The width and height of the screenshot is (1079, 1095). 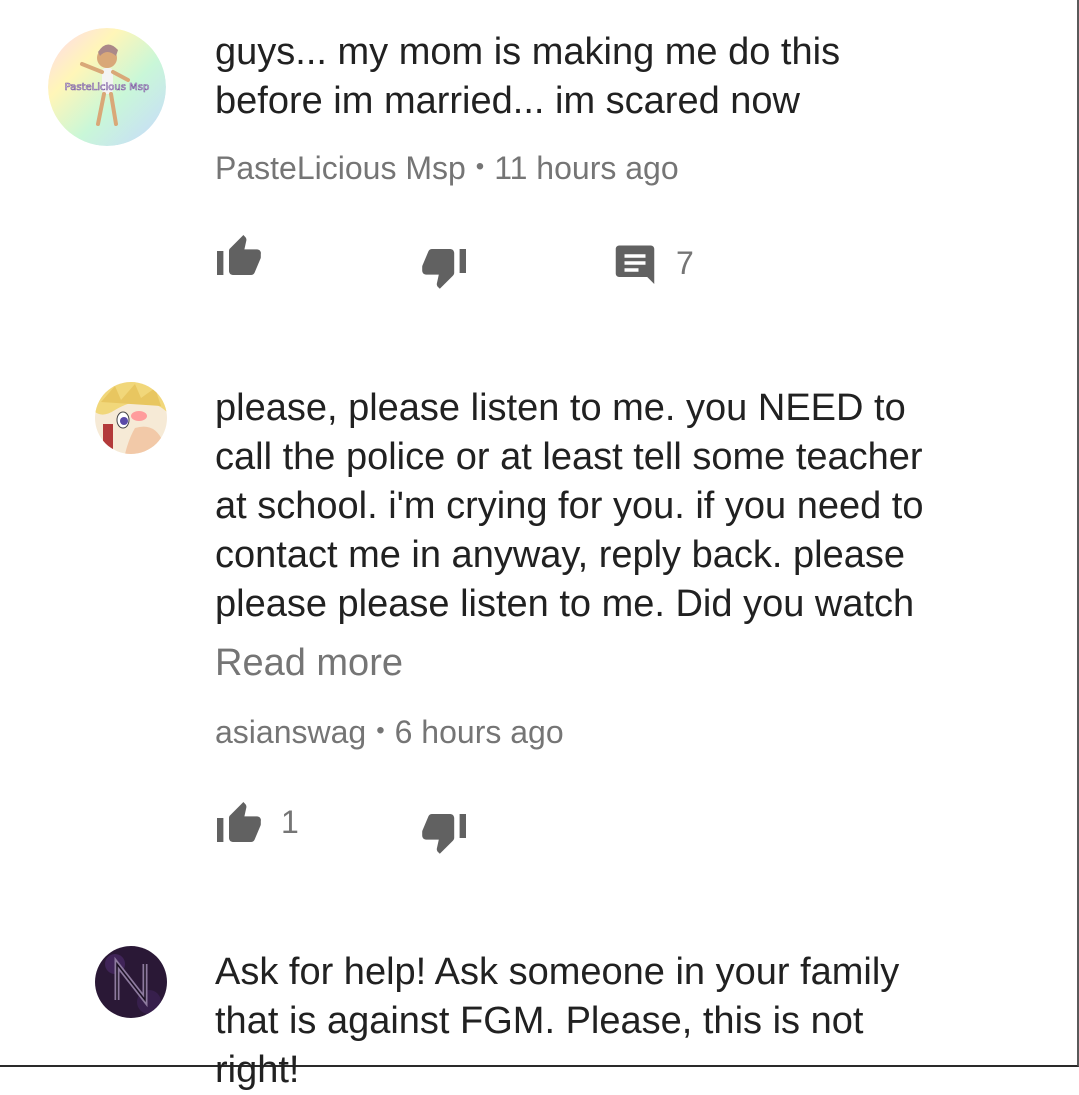 What do you see at coordinates (479, 732) in the screenshot?
I see `comment-time: 6 hours ago` at bounding box center [479, 732].